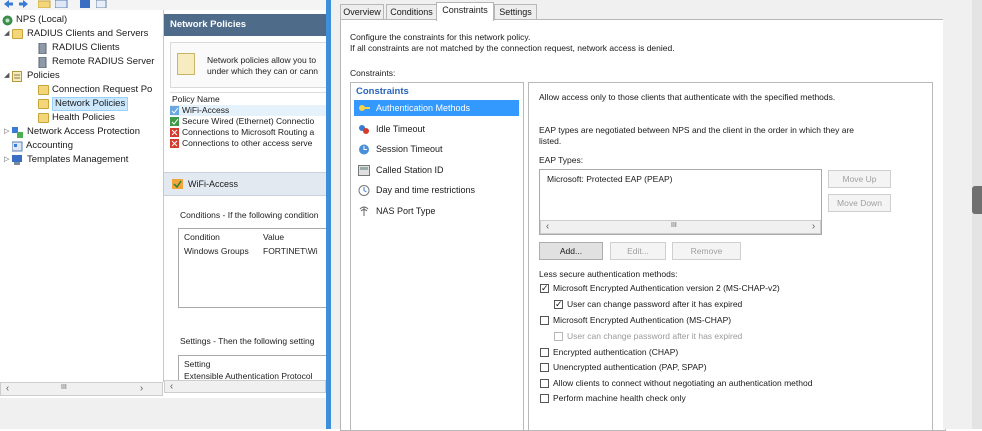 The image size is (982, 431). I want to click on tree-node-label: Connection Request Po, so click(102, 89).